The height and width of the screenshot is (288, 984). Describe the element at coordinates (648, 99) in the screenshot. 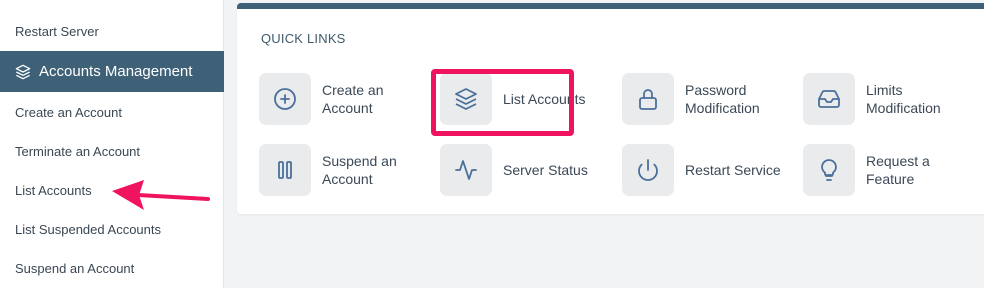

I see `lock-icon` at that location.